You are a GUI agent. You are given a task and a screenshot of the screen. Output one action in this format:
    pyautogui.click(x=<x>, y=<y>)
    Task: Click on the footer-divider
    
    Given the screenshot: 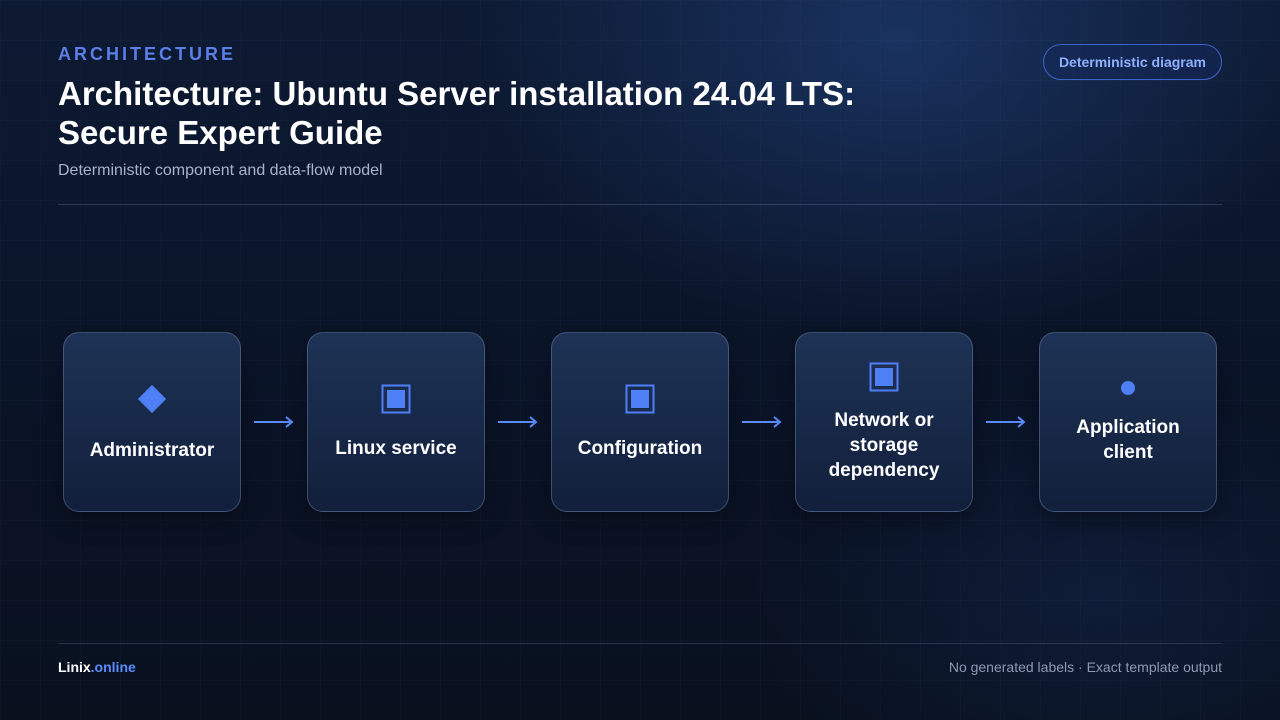 What is the action you would take?
    pyautogui.click(x=640, y=643)
    